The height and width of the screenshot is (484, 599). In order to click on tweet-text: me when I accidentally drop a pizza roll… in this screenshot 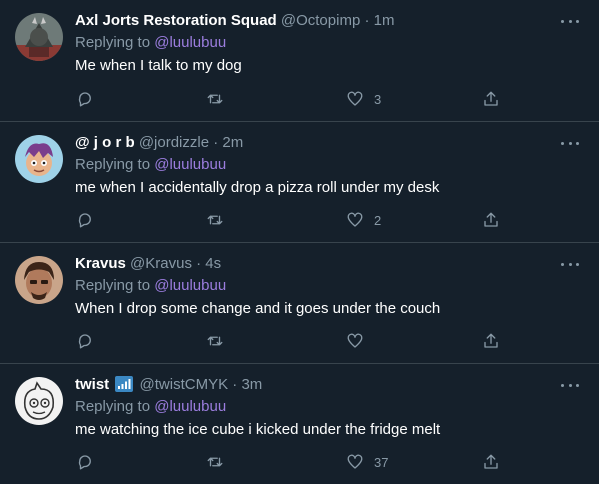, I will do `click(257, 187)`.